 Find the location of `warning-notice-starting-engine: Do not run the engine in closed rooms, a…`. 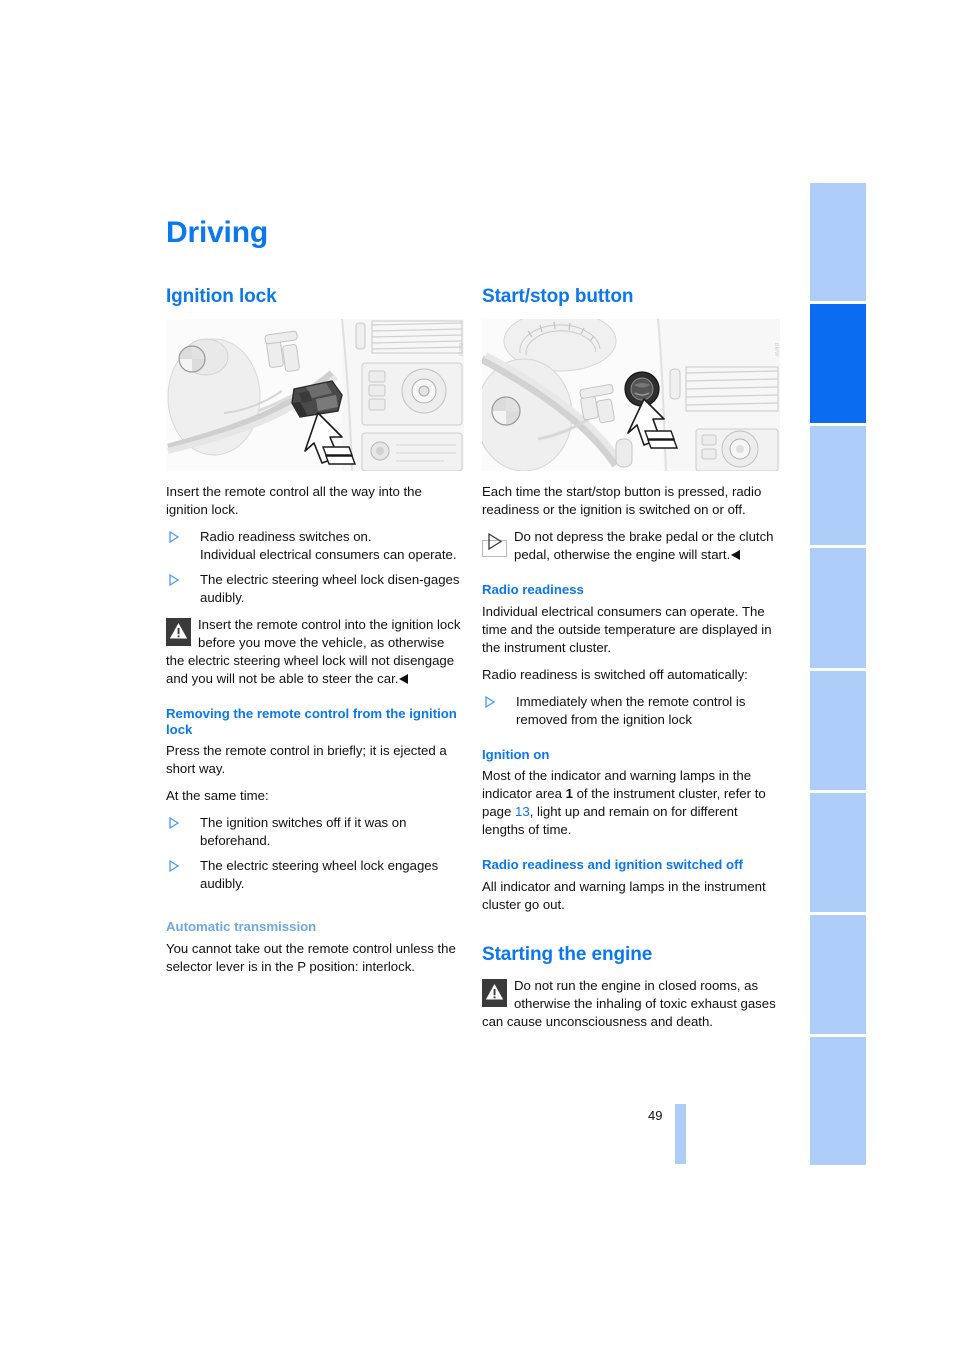

warning-notice-starting-engine: Do not run the engine in closed rooms, a… is located at coordinates (631, 1004).